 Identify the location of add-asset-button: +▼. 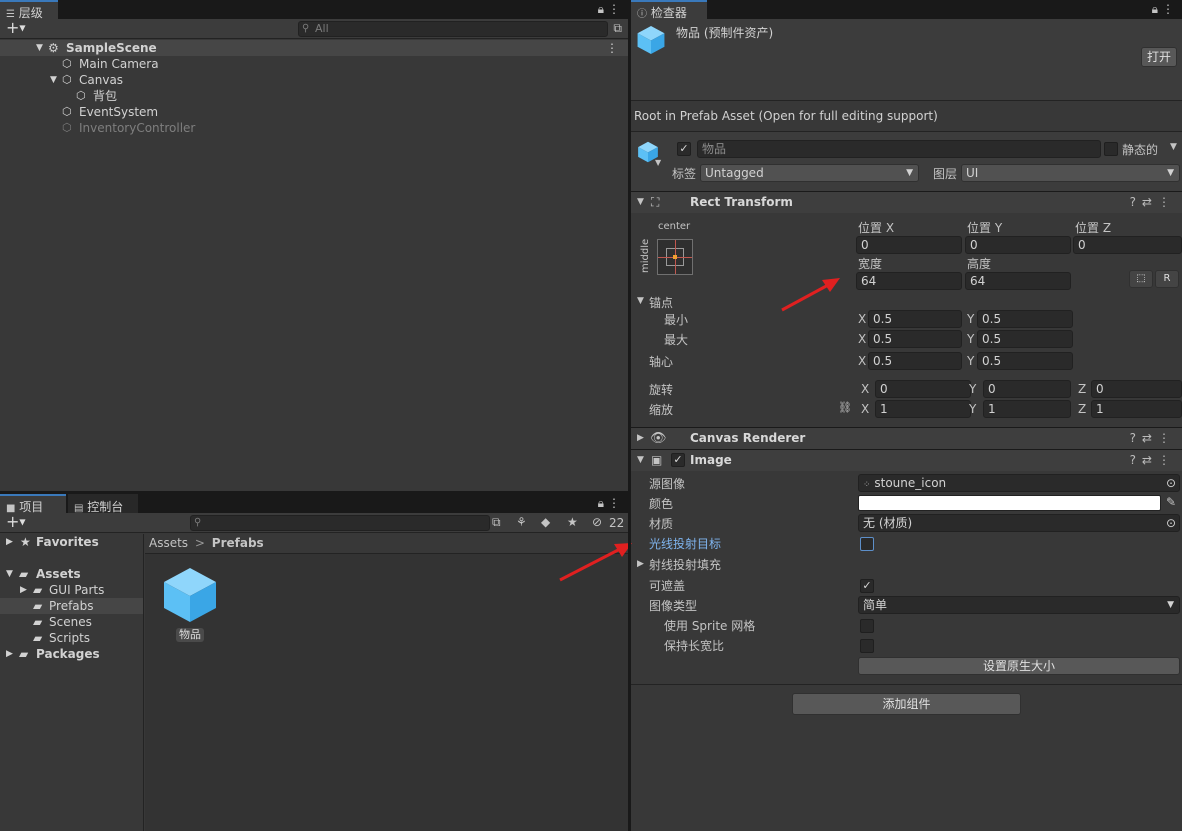
(16, 522).